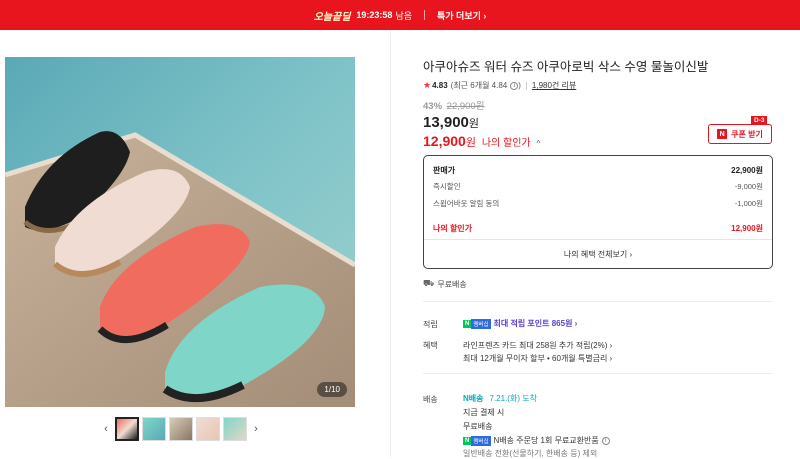 The height and width of the screenshot is (459, 800). Describe the element at coordinates (598, 228) in the screenshot. I see `breakdown-row: 나의 할인가 12,900원` at that location.